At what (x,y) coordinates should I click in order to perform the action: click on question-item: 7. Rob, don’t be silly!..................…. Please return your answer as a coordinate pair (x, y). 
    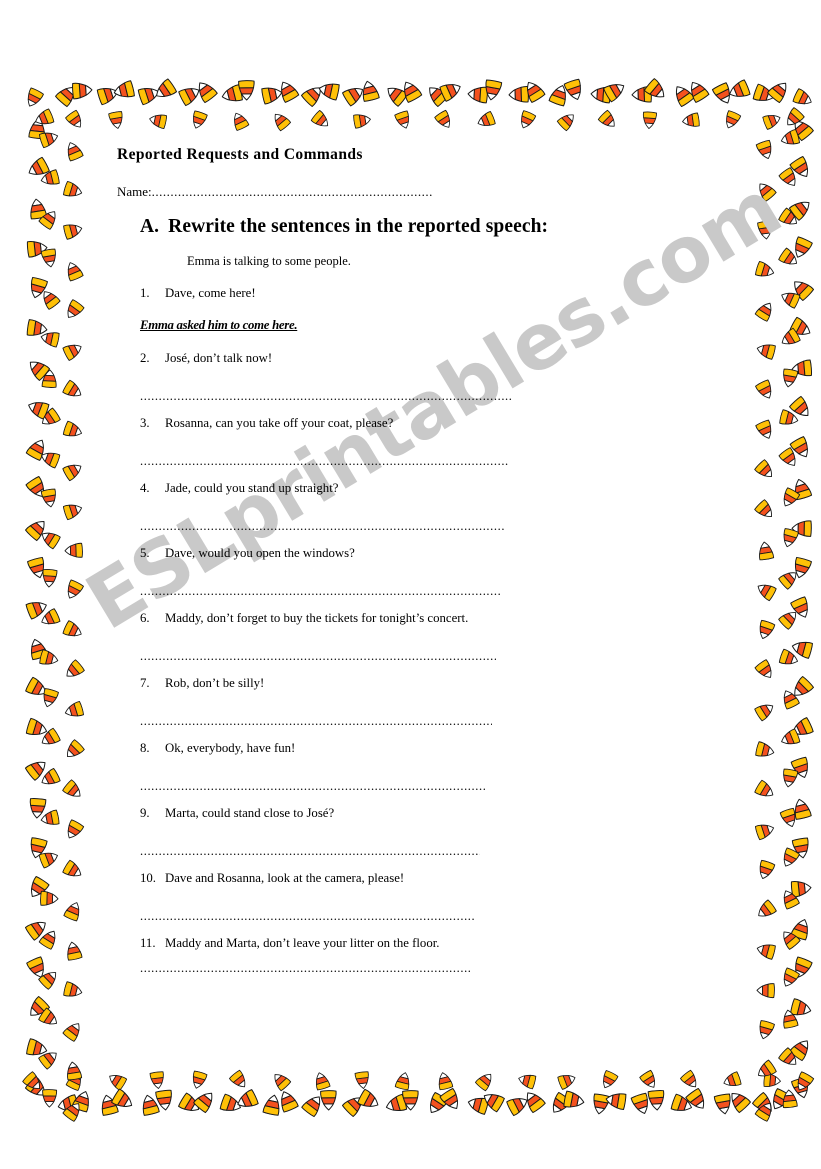
    Looking at the image, I should click on (340, 702).